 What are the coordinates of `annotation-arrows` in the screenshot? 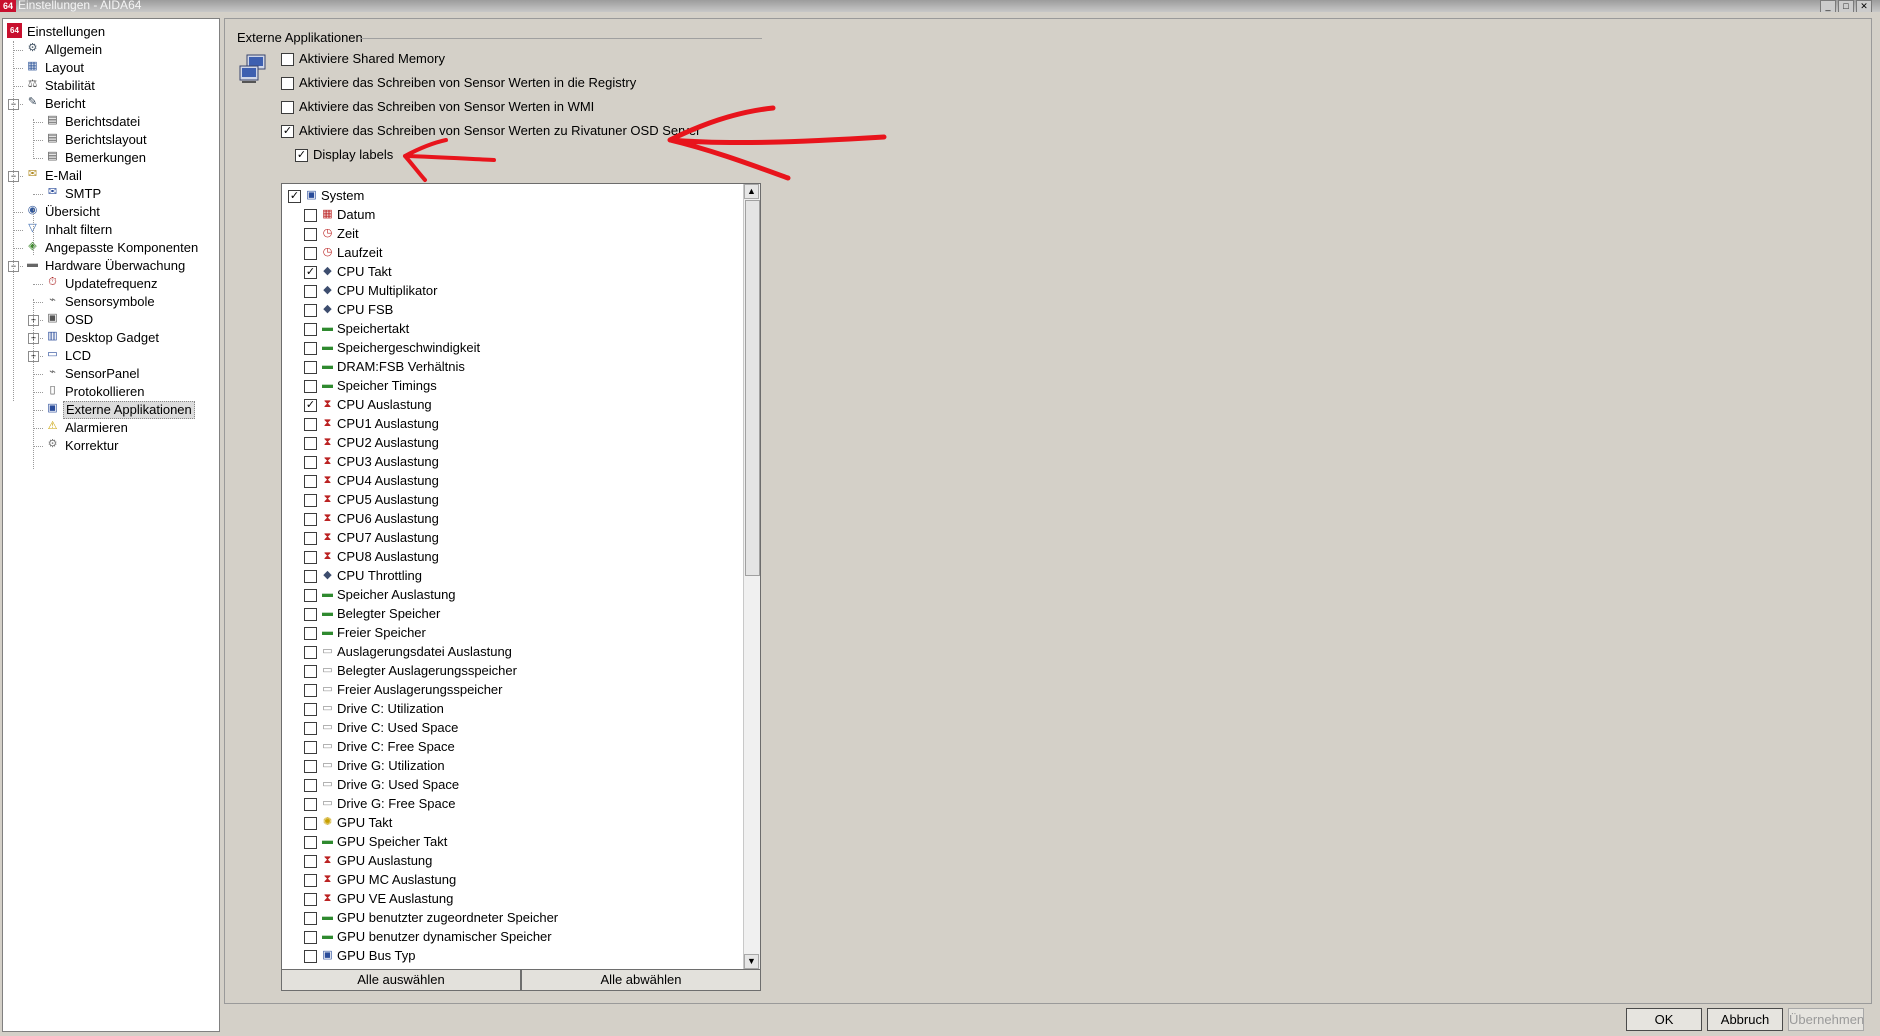 It's located at (645, 143).